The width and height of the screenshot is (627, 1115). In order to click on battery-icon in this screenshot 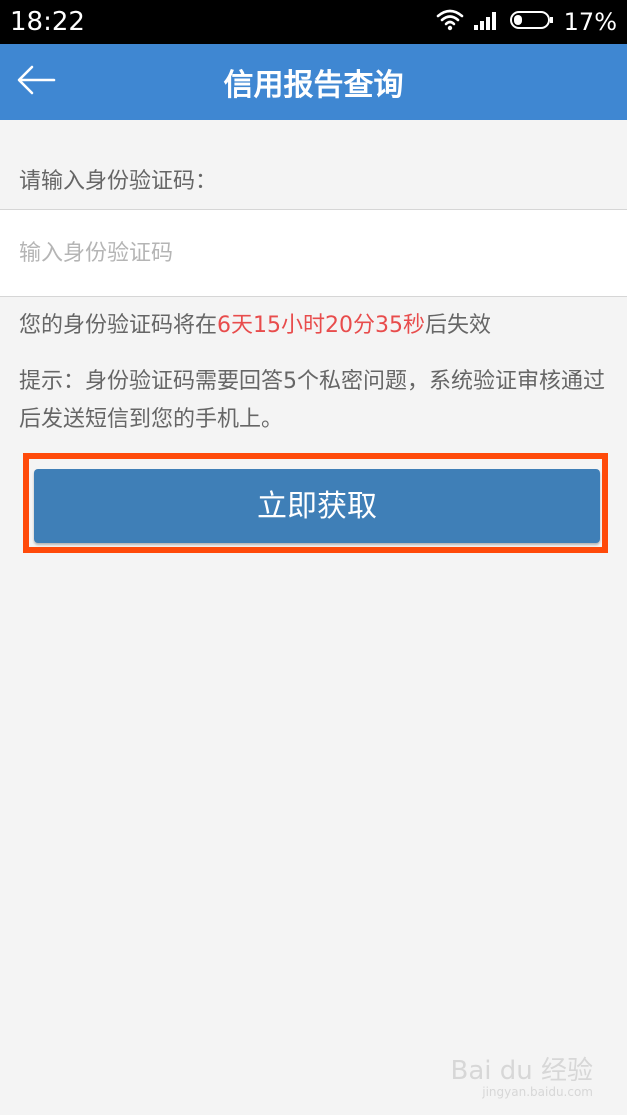, I will do `click(531, 22)`.